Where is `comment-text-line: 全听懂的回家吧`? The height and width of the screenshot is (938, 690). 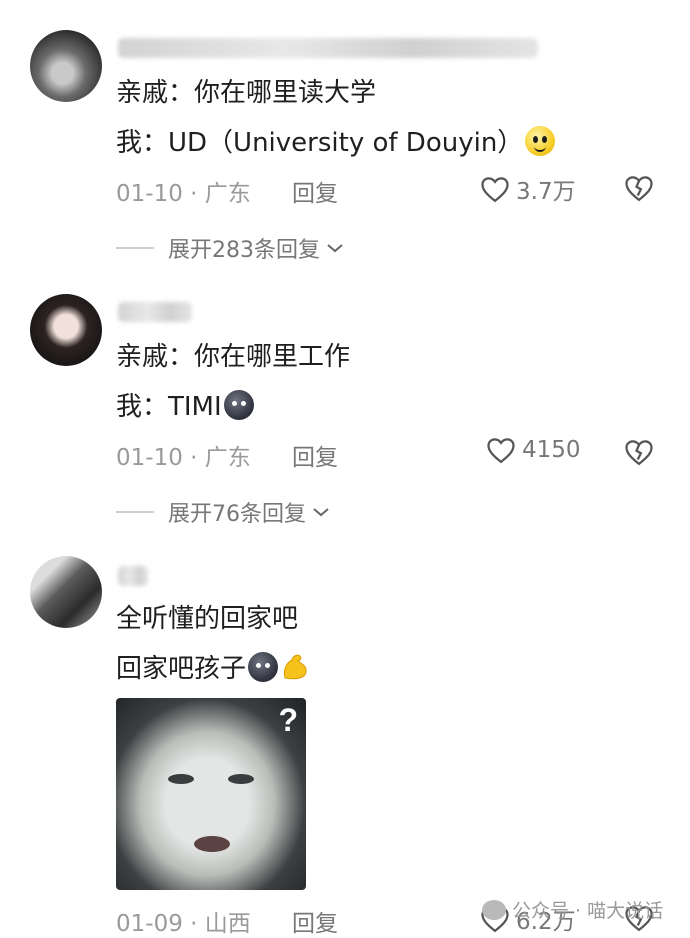
comment-text-line: 全听懂的回家吧 is located at coordinates (207, 619).